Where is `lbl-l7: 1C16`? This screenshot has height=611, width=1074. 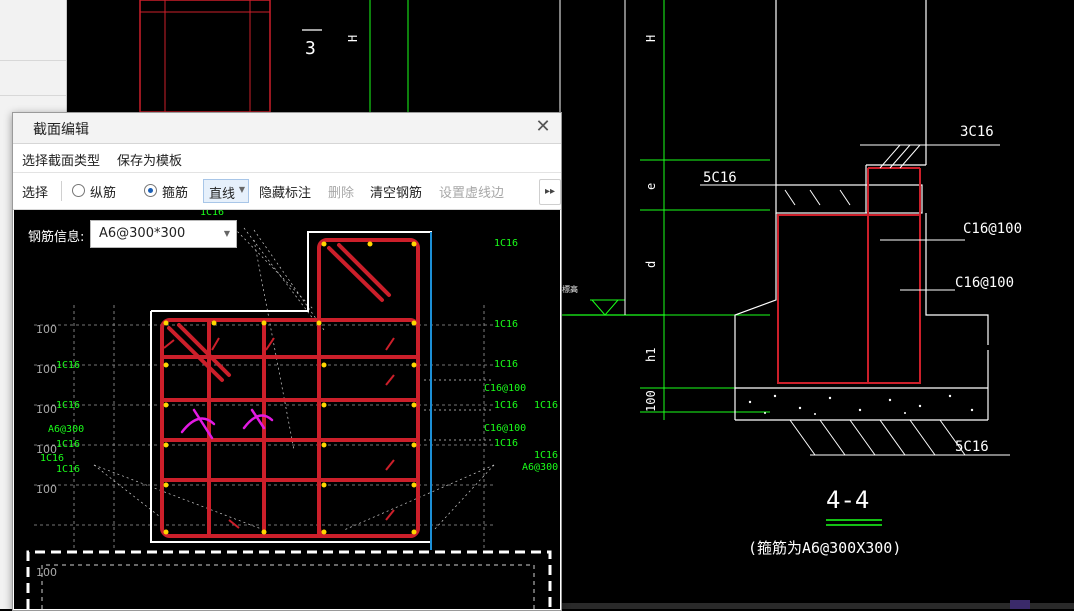 lbl-l7: 1C16 is located at coordinates (212, 214).